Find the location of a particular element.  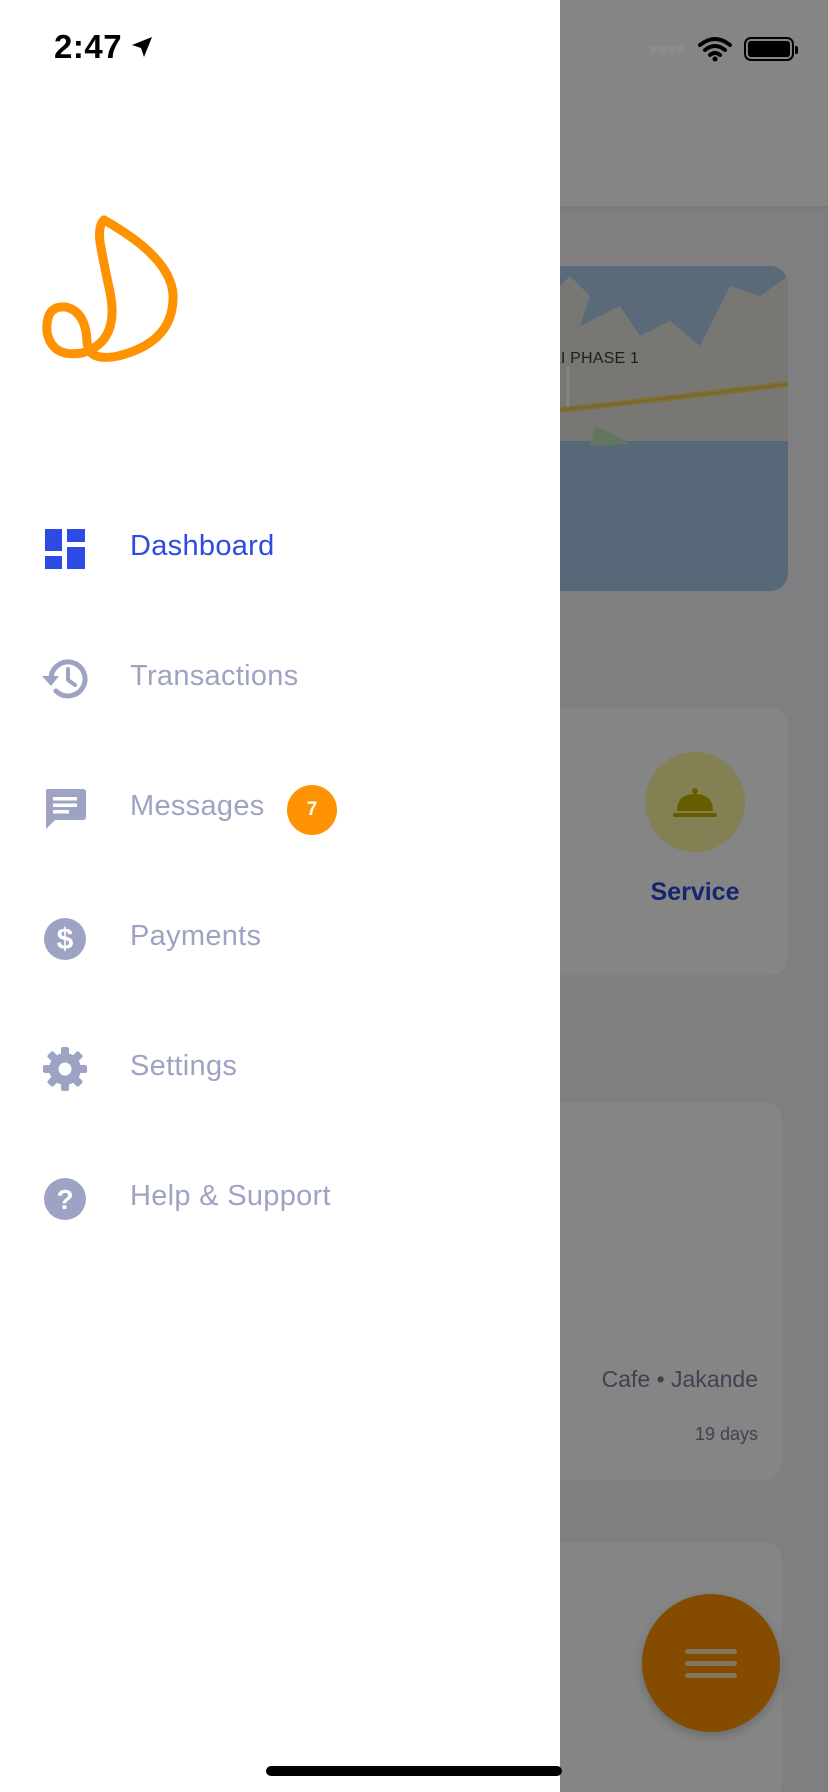

message-icon is located at coordinates (65, 809).